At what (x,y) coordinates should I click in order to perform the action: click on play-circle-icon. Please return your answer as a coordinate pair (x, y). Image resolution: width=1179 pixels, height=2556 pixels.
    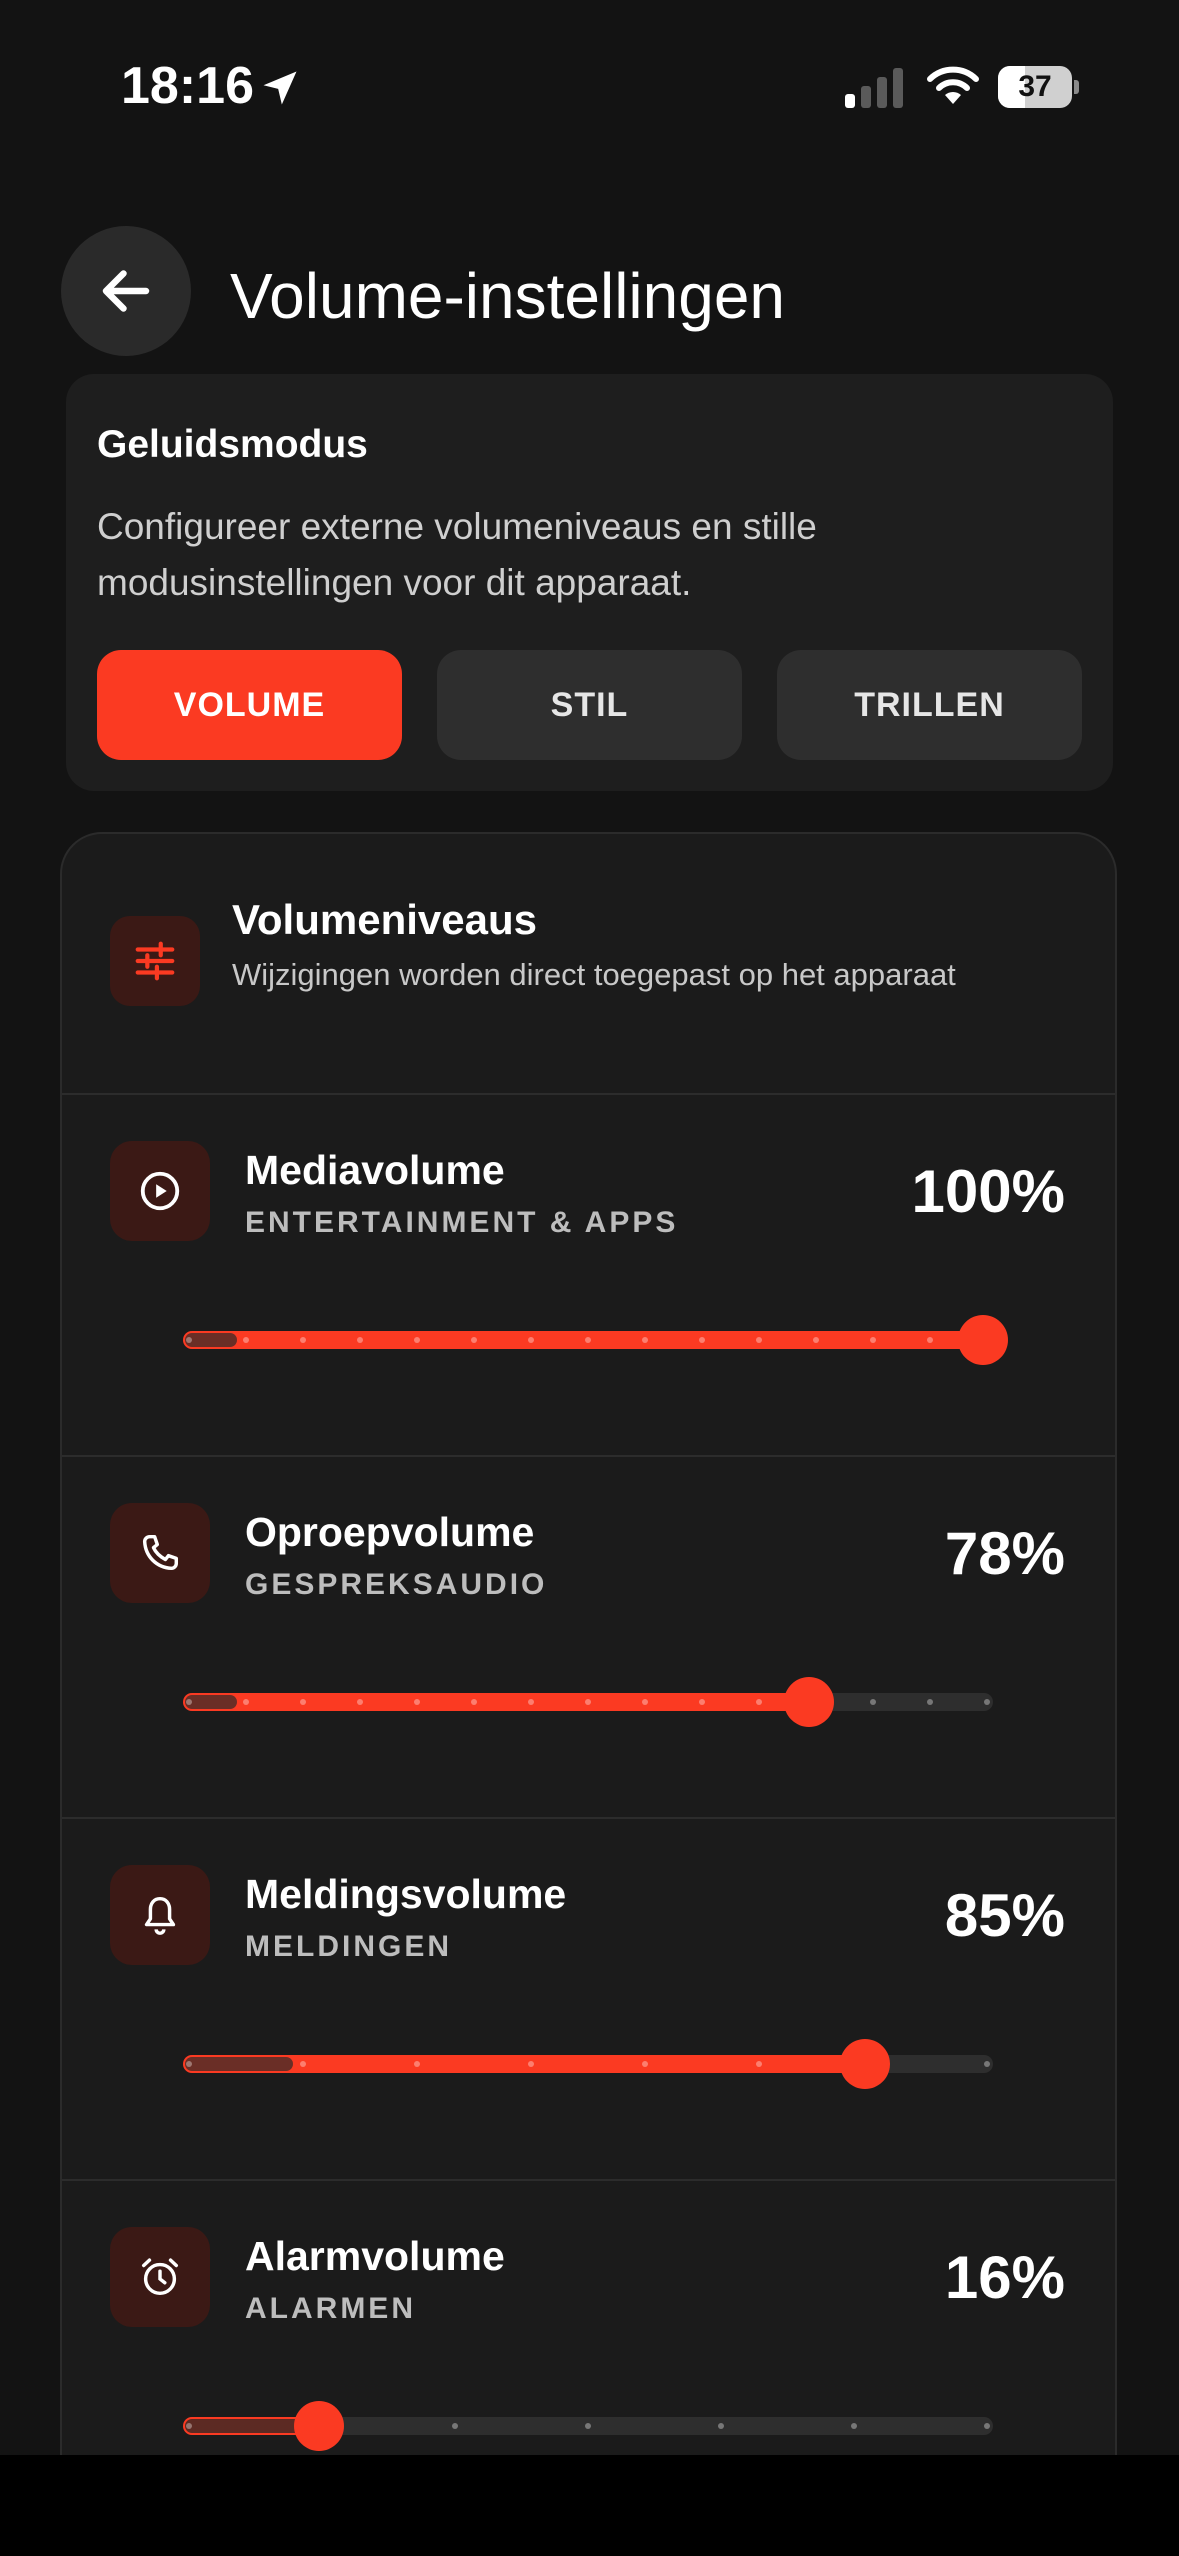
    Looking at the image, I should click on (160, 1191).